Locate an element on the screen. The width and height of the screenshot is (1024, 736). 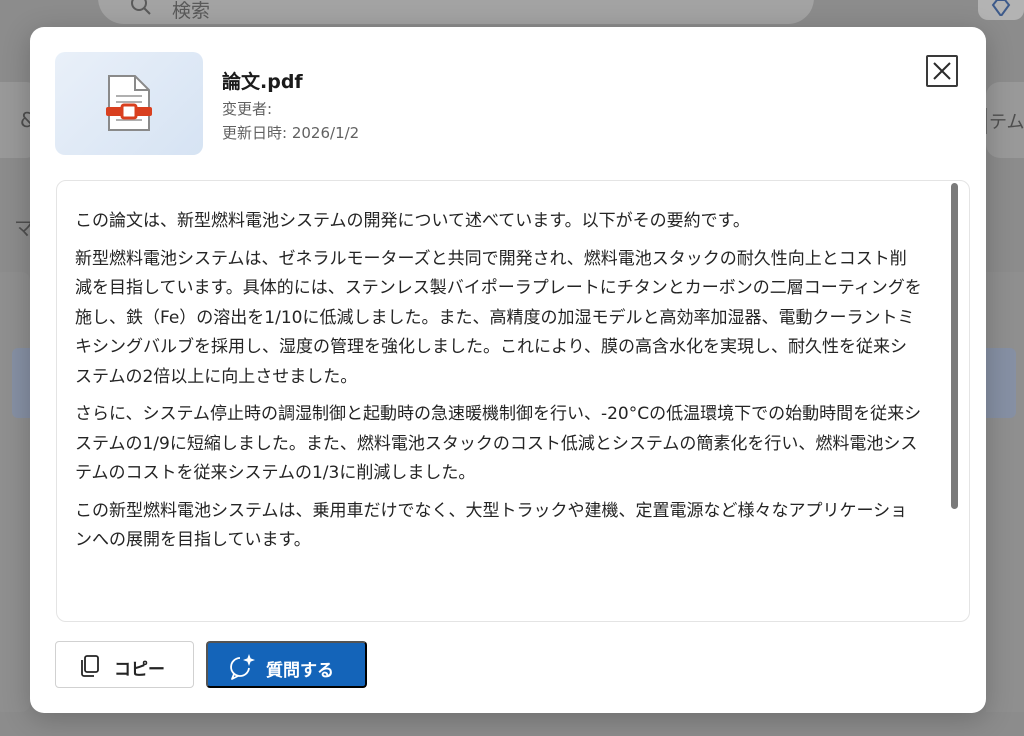
summary-scrollbar is located at coordinates (954, 400).